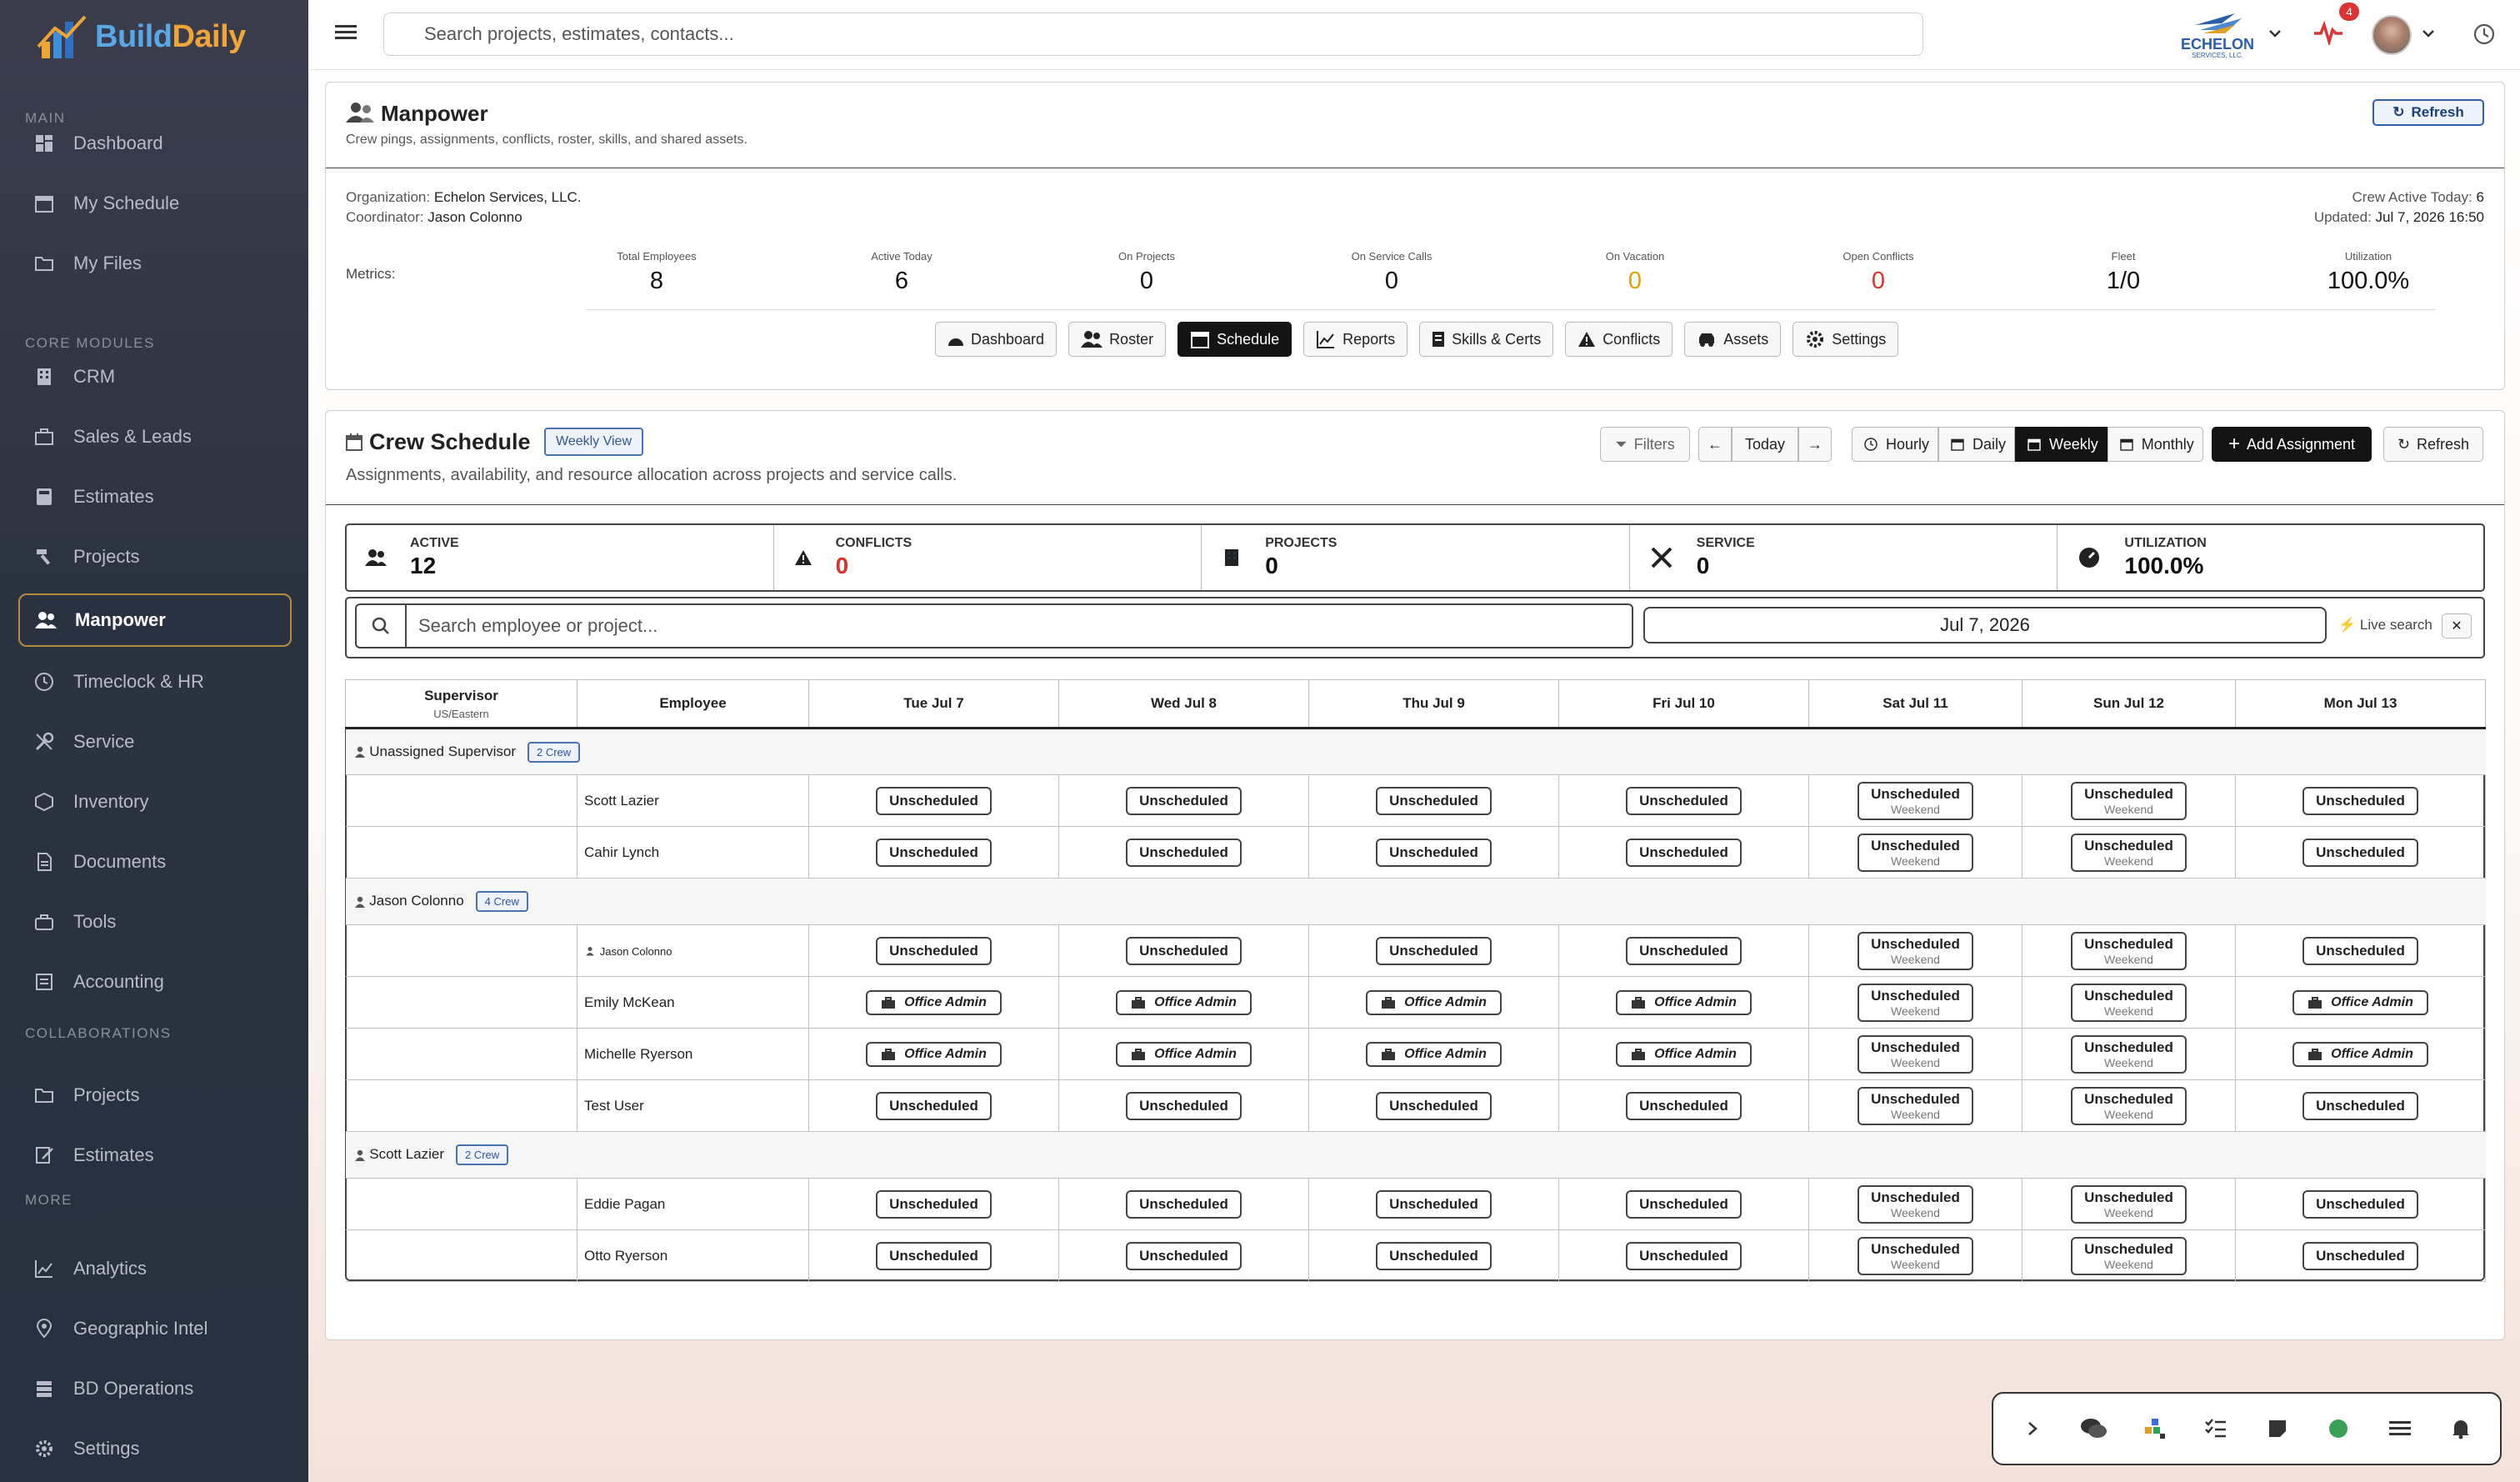  I want to click on view-weekly-button: Weekly, so click(2061, 444).